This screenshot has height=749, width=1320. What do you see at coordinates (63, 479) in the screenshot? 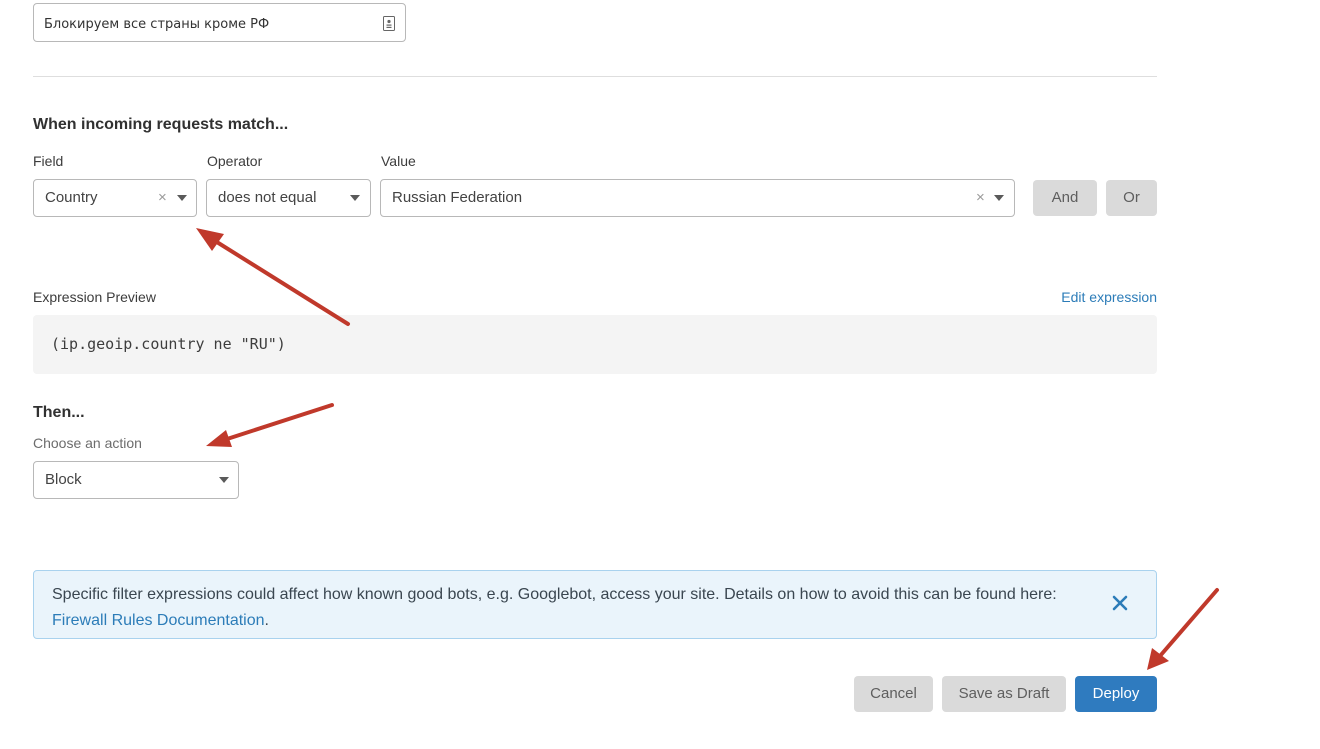
I see `action-select-value: Block` at bounding box center [63, 479].